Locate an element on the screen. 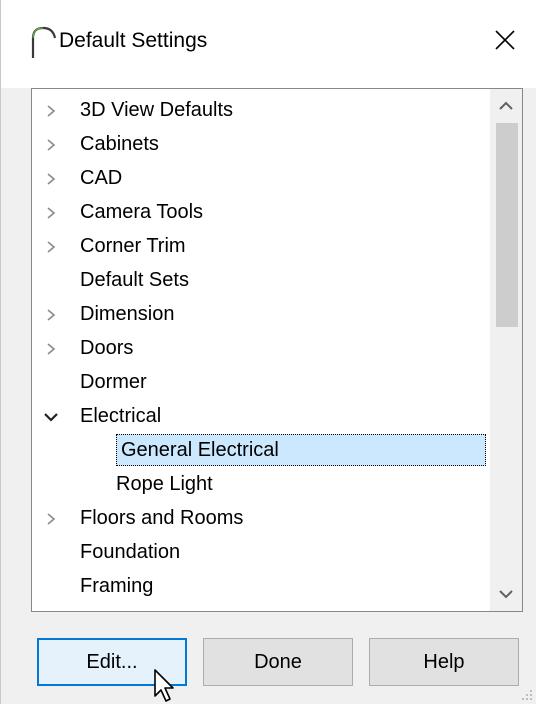 The height and width of the screenshot is (704, 536). tree-item-label: Dimension is located at coordinates (127, 314).